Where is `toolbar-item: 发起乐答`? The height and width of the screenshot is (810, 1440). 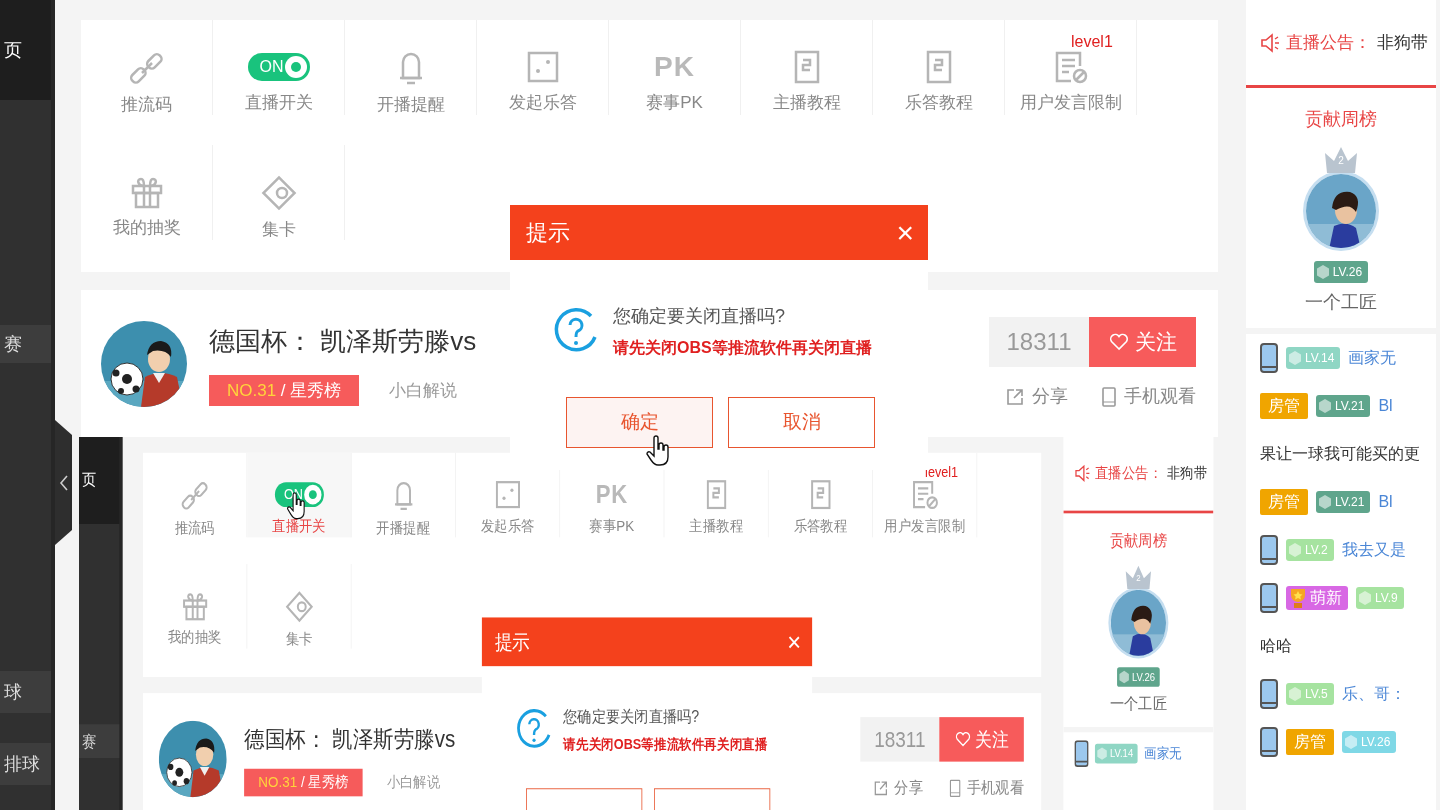
toolbar-item: 发起乐答 is located at coordinates (543, 67).